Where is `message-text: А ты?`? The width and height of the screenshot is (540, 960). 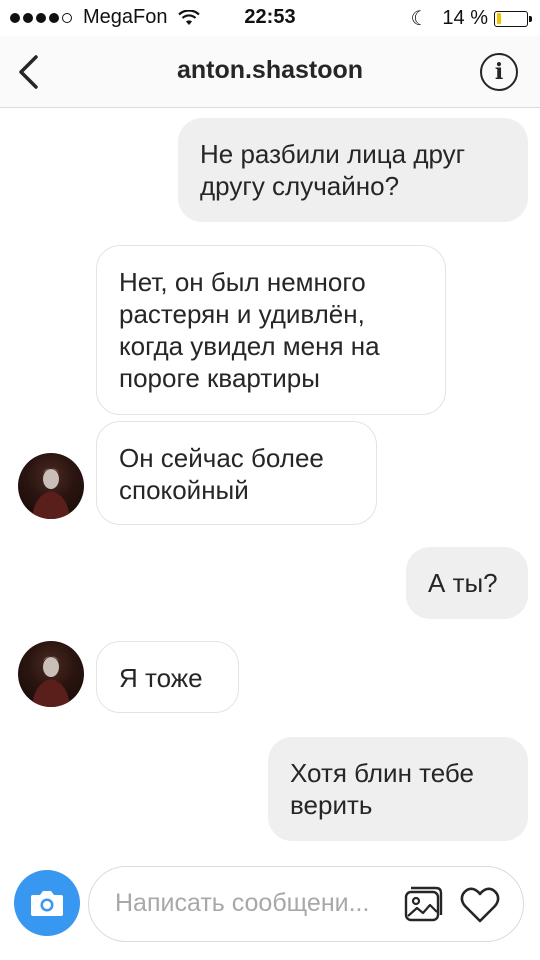 message-text: А ты? is located at coordinates (463, 583).